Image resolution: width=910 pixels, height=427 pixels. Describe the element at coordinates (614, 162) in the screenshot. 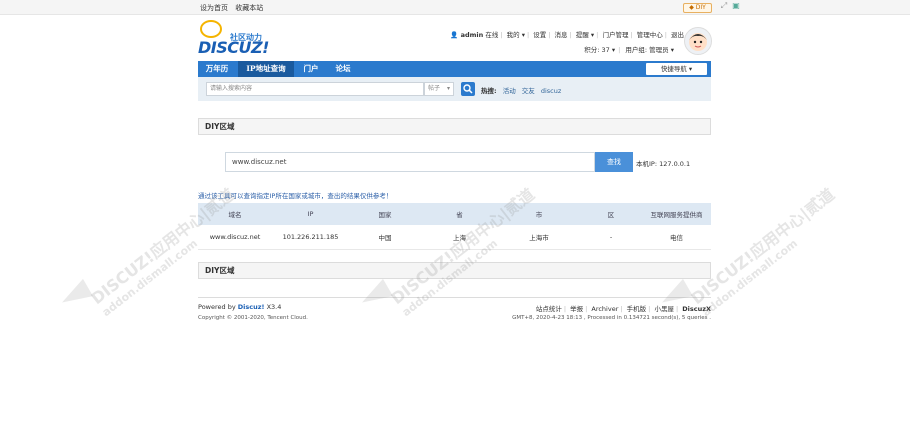

I see `query-button: 查找` at that location.